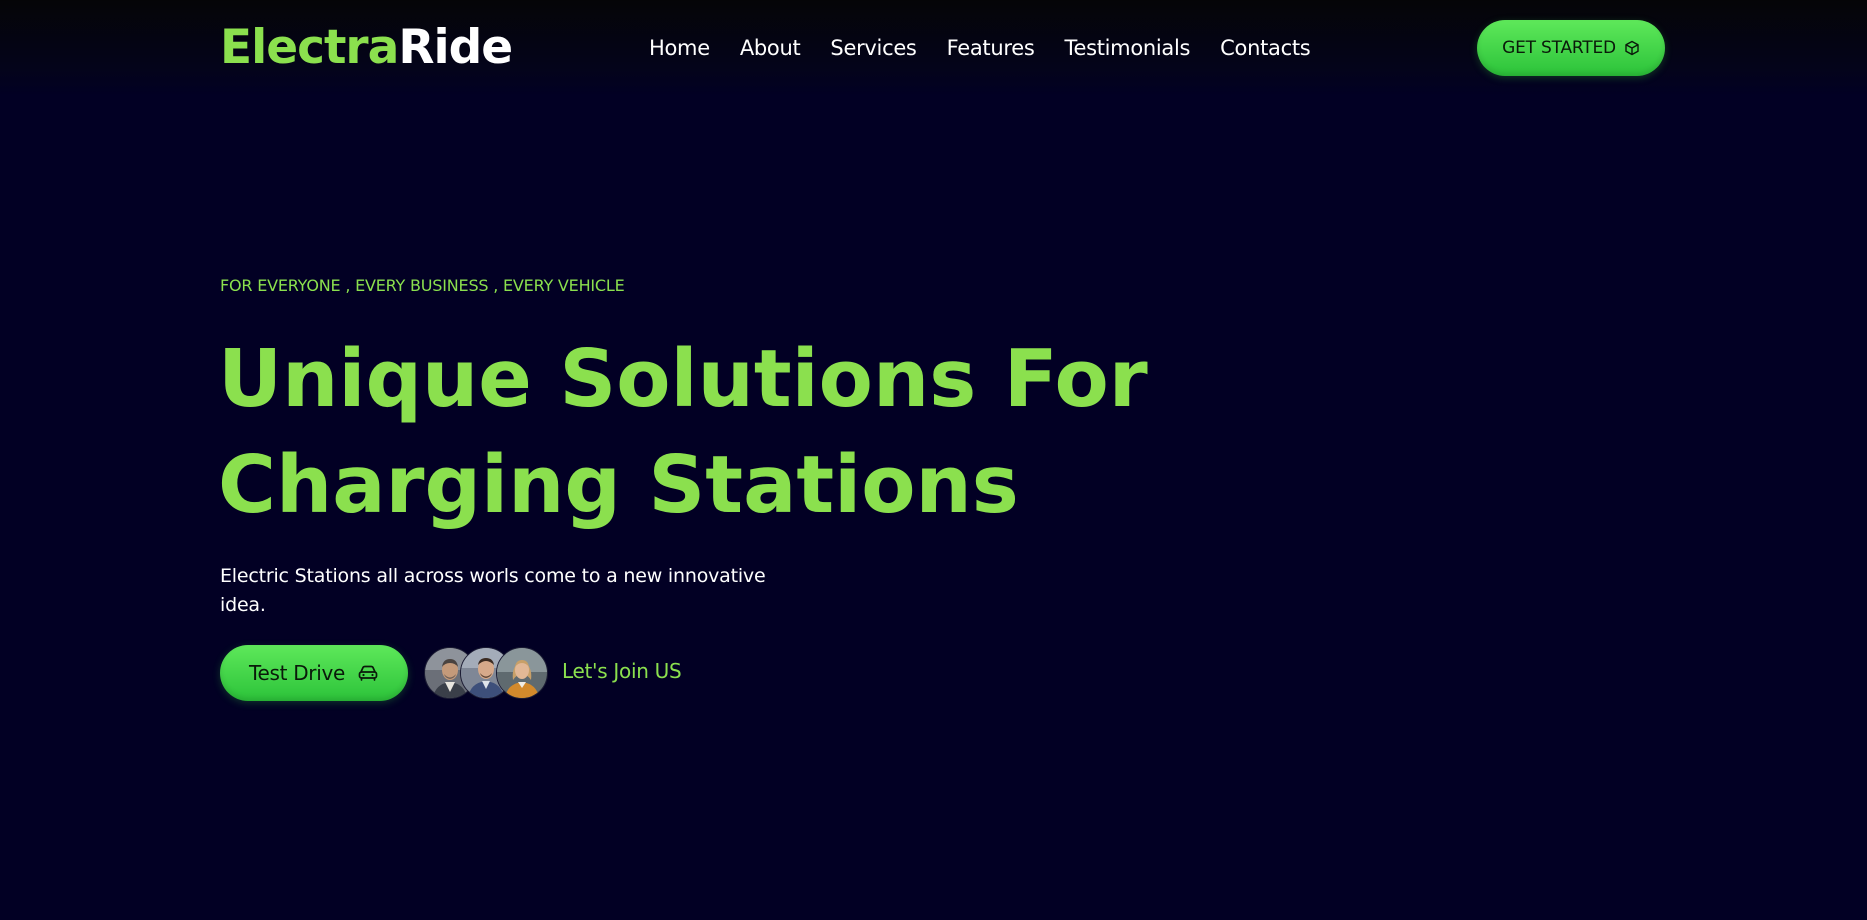  Describe the element at coordinates (718, 432) in the screenshot. I see `hero-headline: Unique Solutions For Charging Stations` at that location.